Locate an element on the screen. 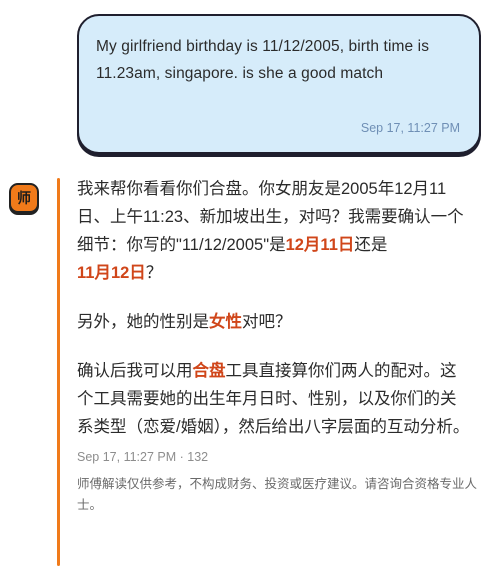  user-message-timestamp: Sep 17, 11:27 PM is located at coordinates (410, 128).